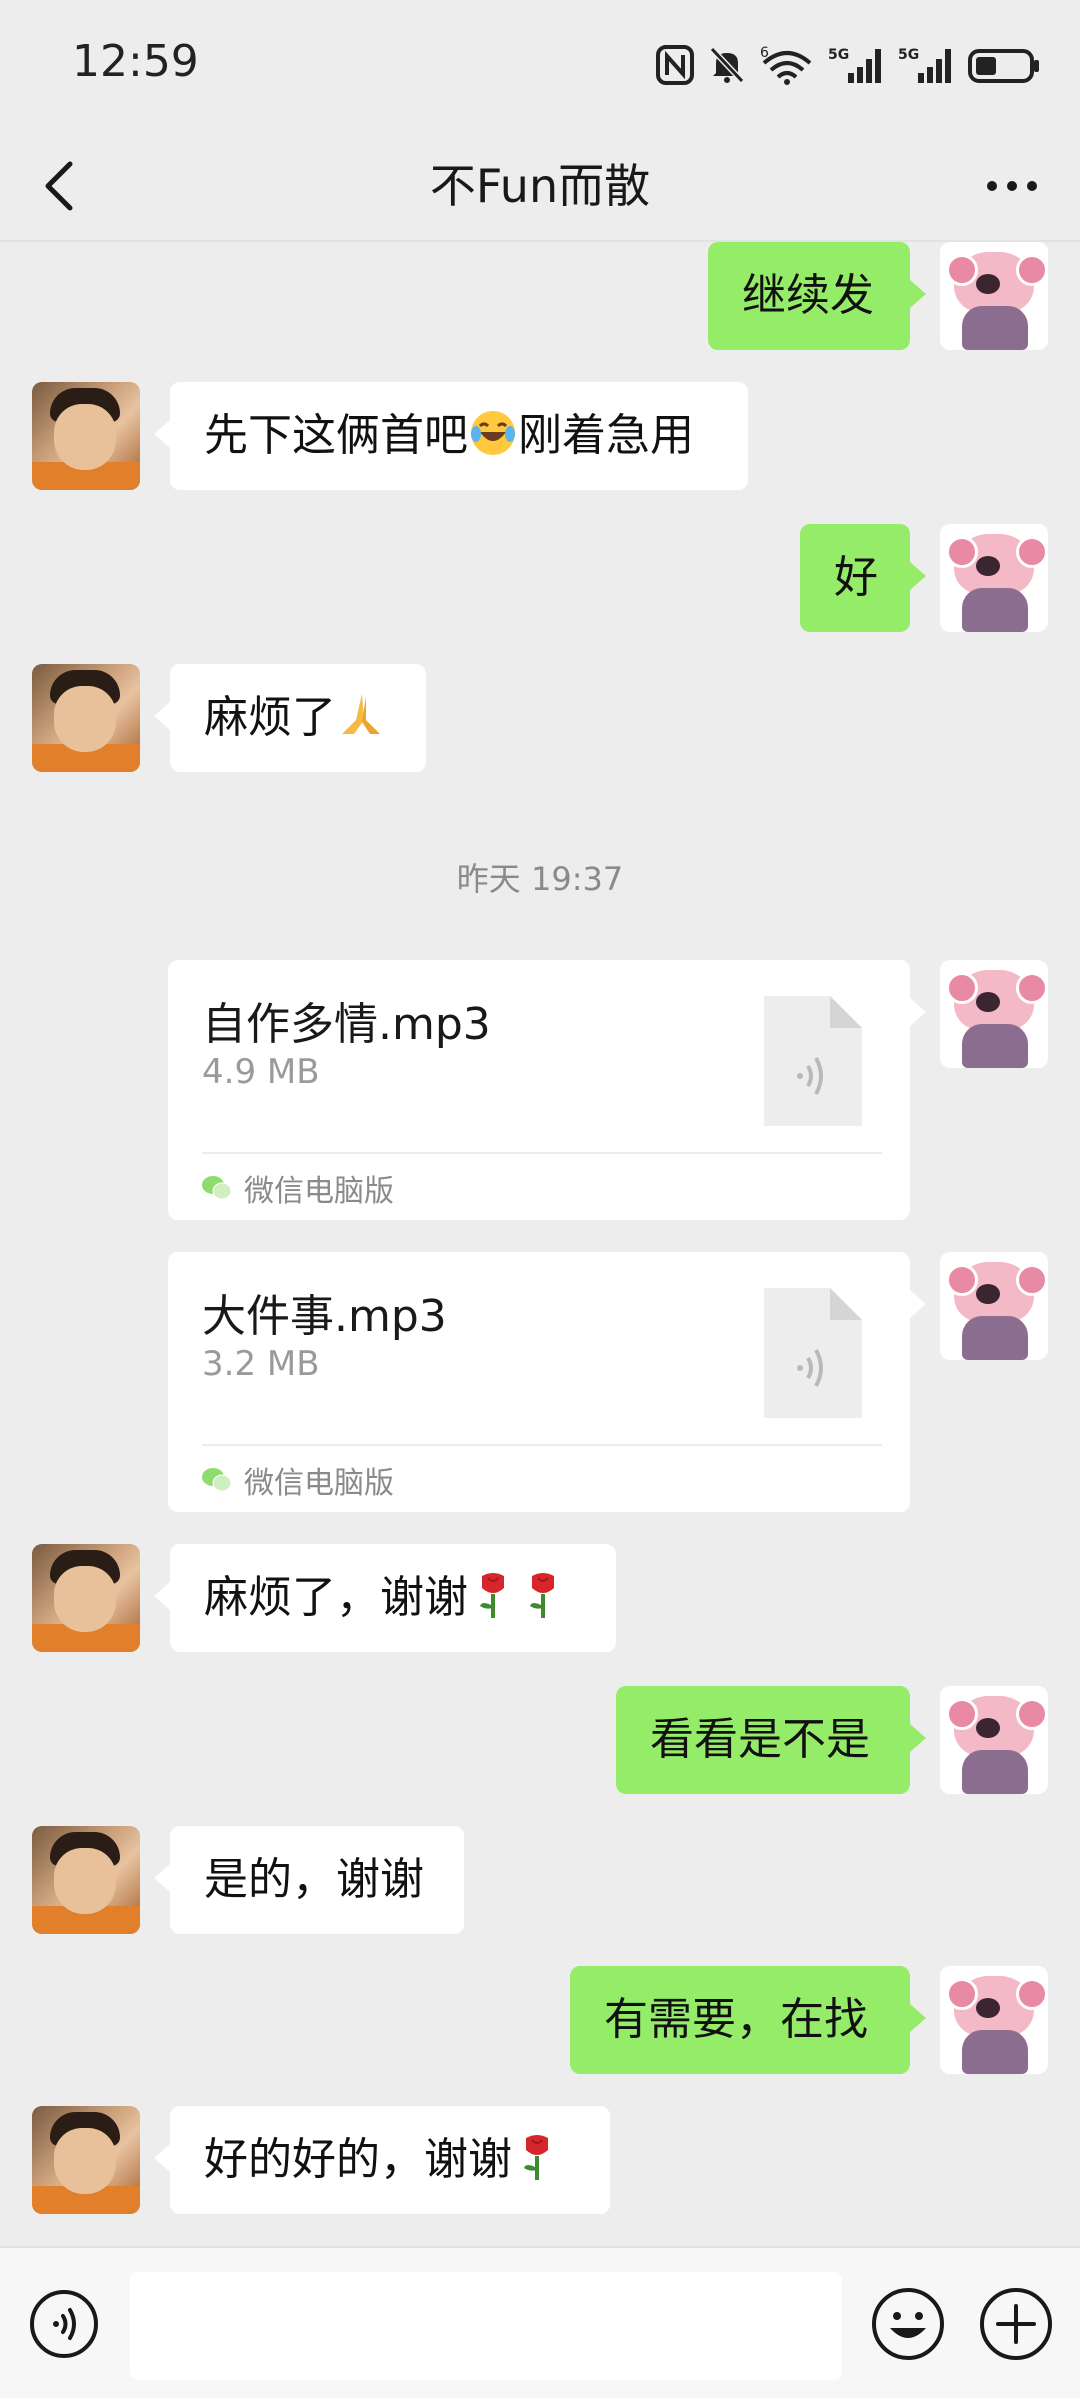 Image resolution: width=1080 pixels, height=2398 pixels. Describe the element at coordinates (727, 65) in the screenshot. I see `mute-icon` at that location.